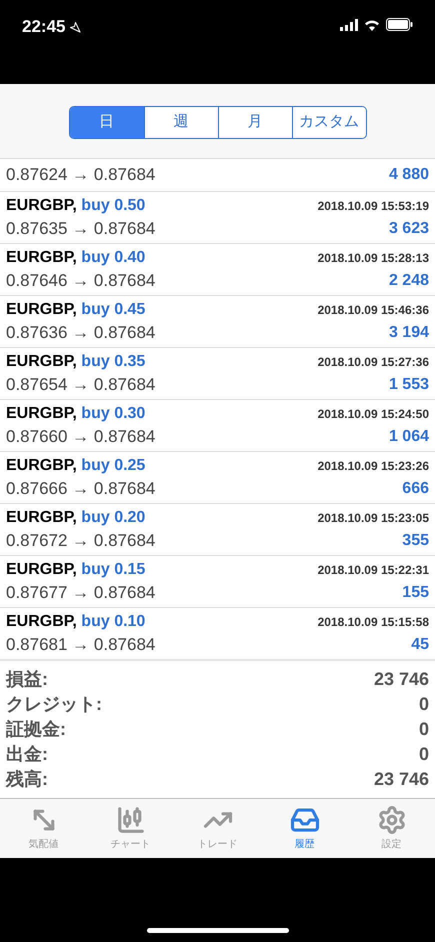 The image size is (435, 942). What do you see at coordinates (217, 174) in the screenshot?
I see `deal-row: 0.87624 → 0.87684 4 880` at bounding box center [217, 174].